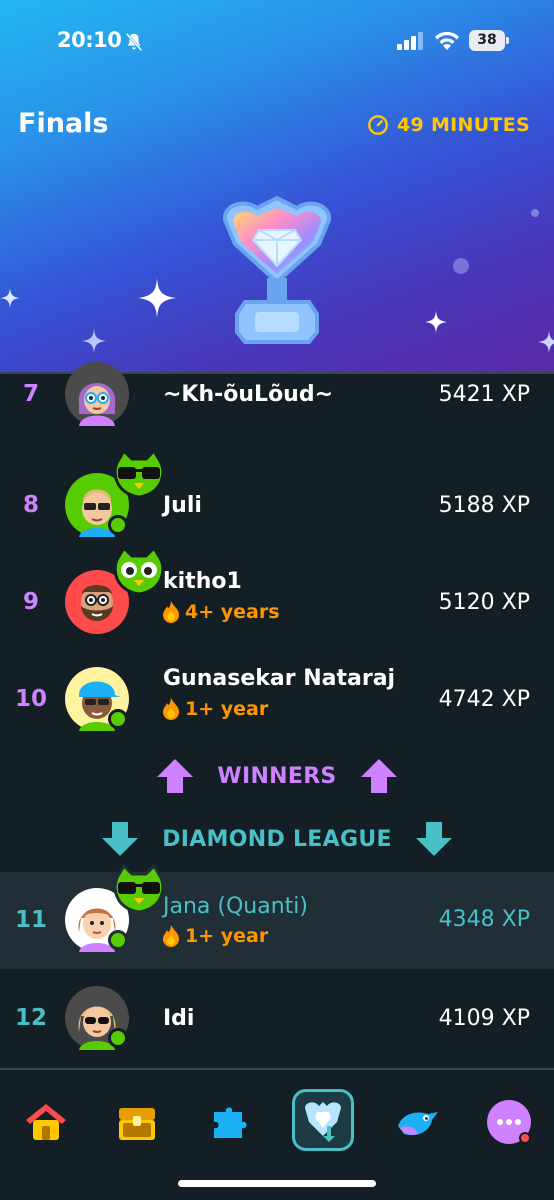  I want to click on leaderboard-row: 10 Gunasekar Nataraj 1+ year 4742 XP, so click(277, 699).